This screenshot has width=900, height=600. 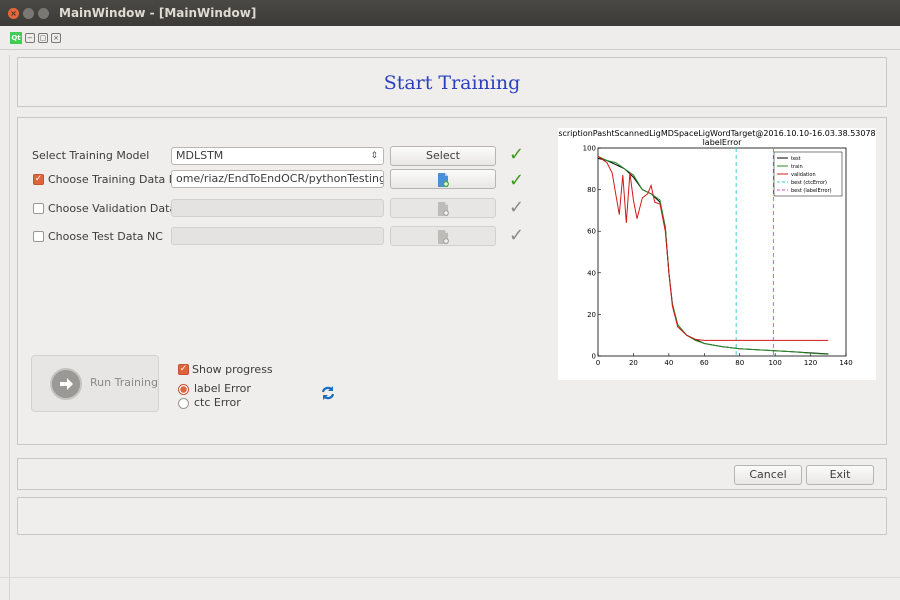 I want to click on y-tick-label: 100, so click(x=589, y=149).